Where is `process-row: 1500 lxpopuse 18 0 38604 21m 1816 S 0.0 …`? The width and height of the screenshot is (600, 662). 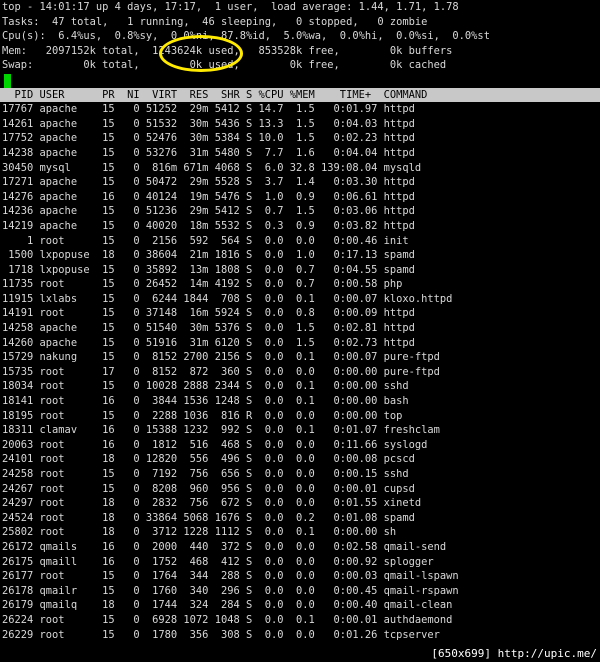
process-row: 1500 lxpopuse 18 0 38604 21m 1816 S 0.0 … is located at coordinates (208, 255).